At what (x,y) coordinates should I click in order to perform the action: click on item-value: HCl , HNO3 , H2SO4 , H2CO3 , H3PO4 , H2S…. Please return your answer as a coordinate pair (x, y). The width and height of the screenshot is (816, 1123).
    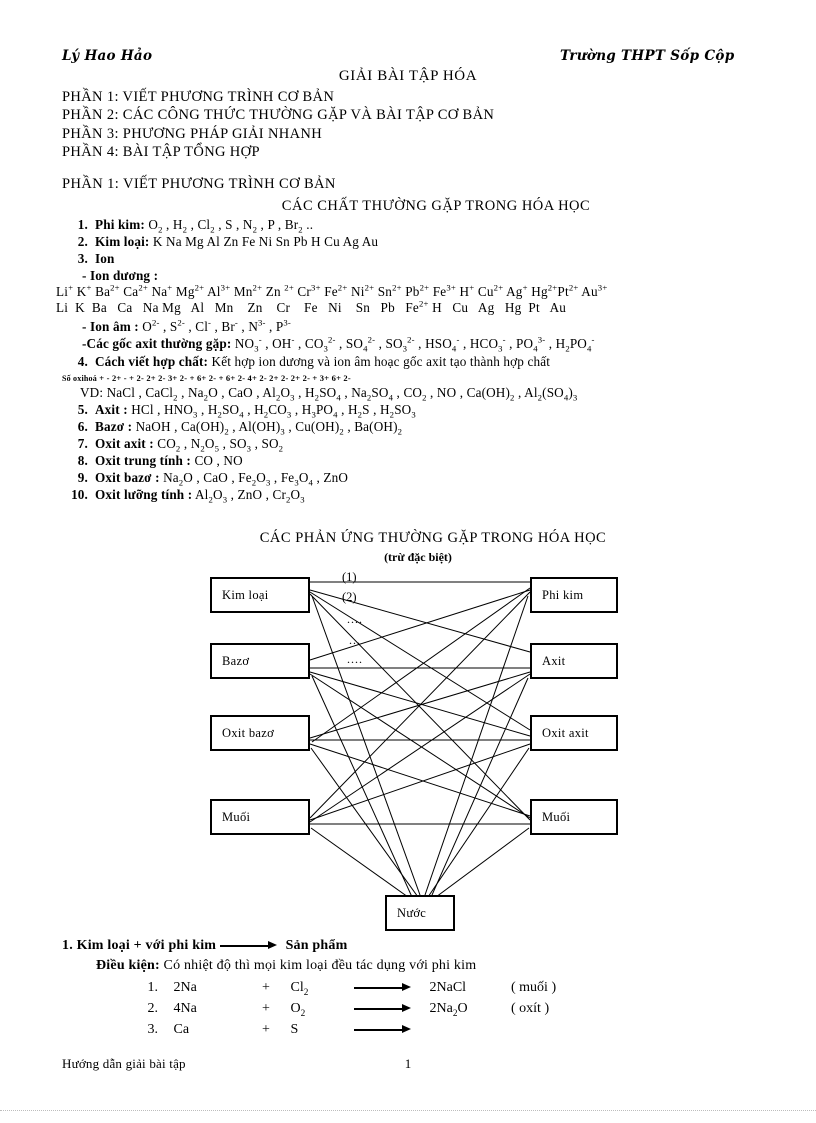
    Looking at the image, I should click on (273, 410).